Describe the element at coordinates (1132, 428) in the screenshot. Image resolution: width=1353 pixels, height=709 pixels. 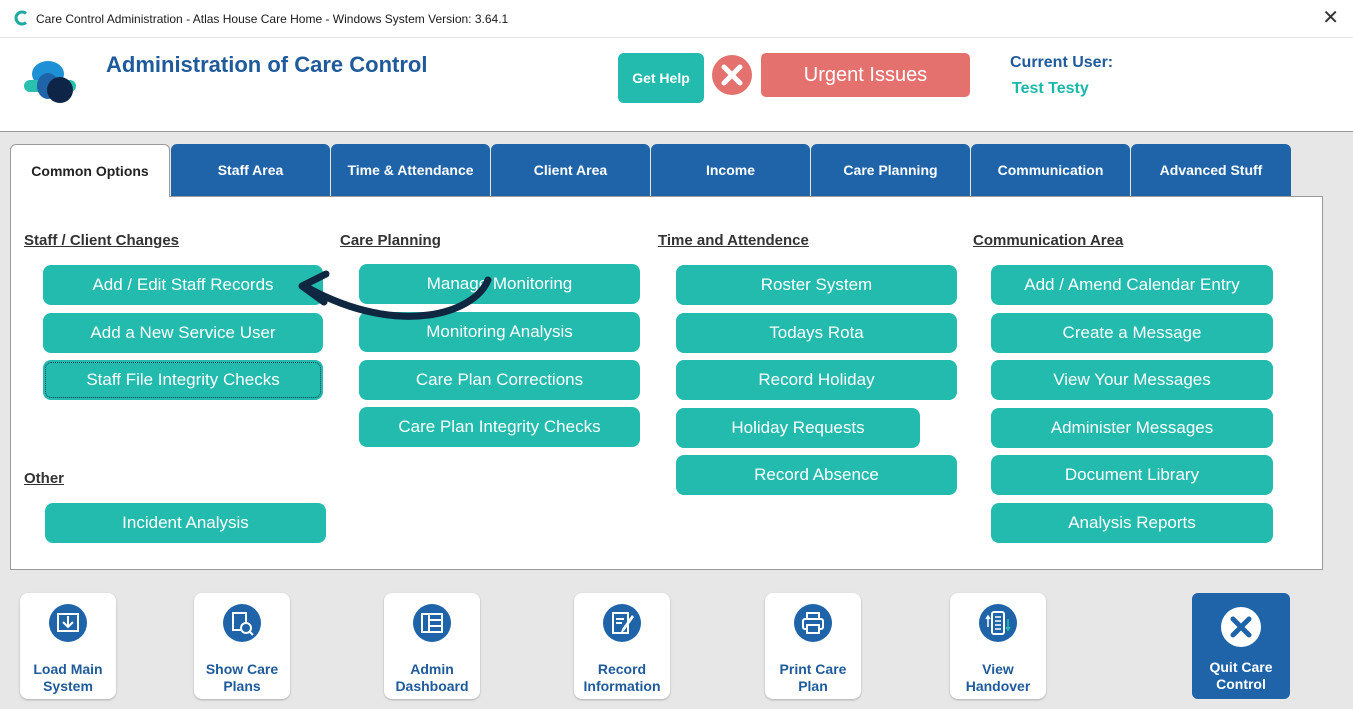
I see `administer-messages-button: Administer Messages` at that location.